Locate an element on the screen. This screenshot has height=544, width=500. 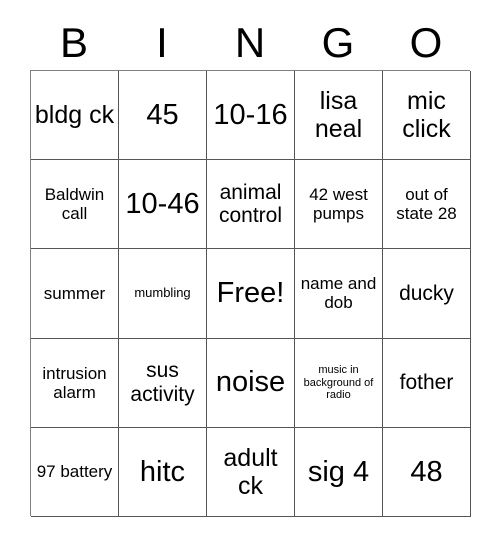
bingo-cell: out of state 28 is located at coordinates (427, 205).